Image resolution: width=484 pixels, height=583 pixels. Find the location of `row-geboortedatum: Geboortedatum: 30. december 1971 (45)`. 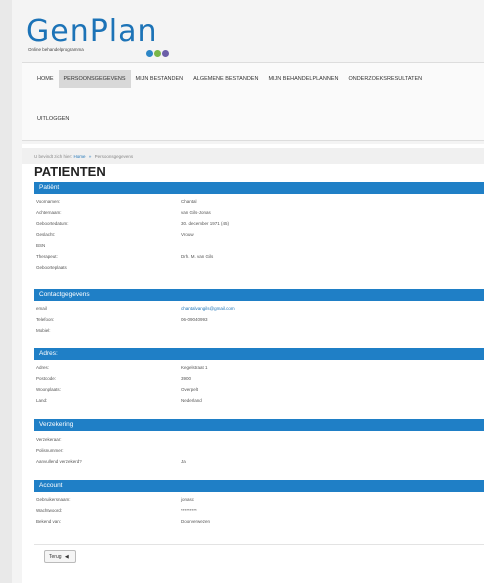

row-geboortedatum: Geboortedatum: 30. december 1971 (45) is located at coordinates (259, 225).